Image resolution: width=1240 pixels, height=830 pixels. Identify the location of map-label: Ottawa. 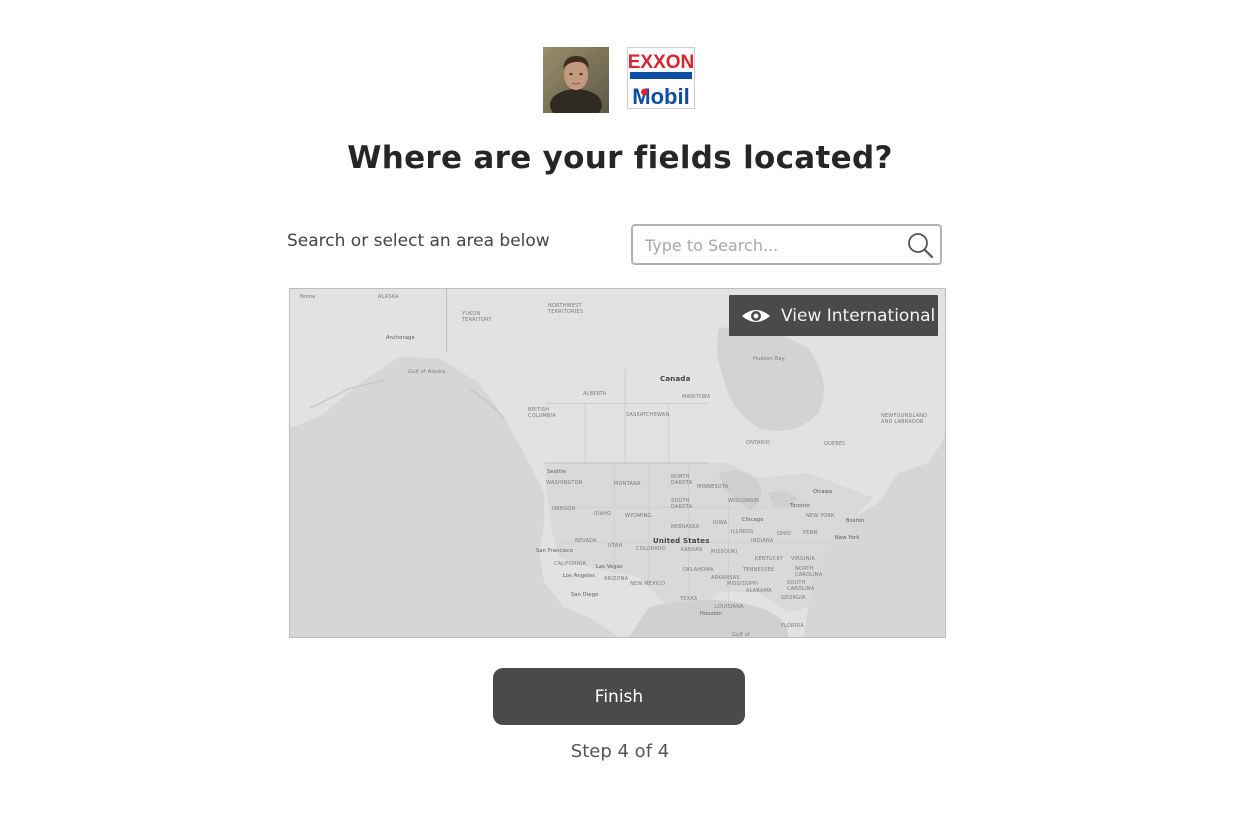
(823, 492).